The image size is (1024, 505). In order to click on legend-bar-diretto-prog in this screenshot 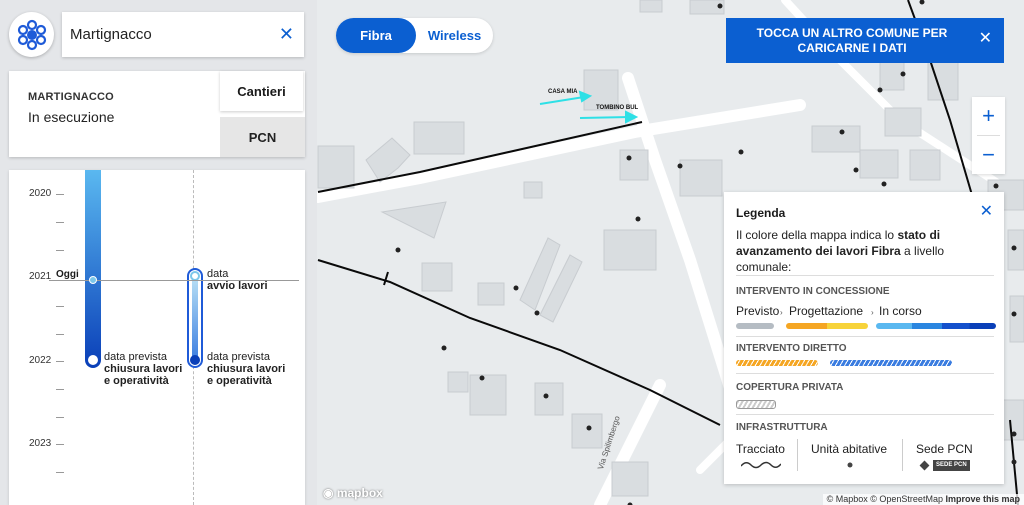, I will do `click(777, 363)`.